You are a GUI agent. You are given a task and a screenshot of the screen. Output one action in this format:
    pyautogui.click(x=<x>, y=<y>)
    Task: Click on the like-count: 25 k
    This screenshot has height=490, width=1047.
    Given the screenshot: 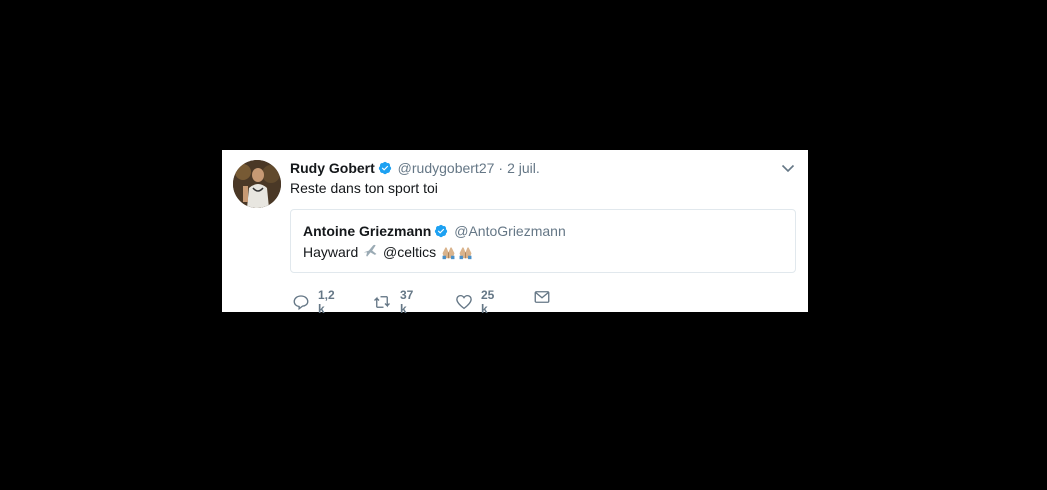 What is the action you would take?
    pyautogui.click(x=488, y=302)
    